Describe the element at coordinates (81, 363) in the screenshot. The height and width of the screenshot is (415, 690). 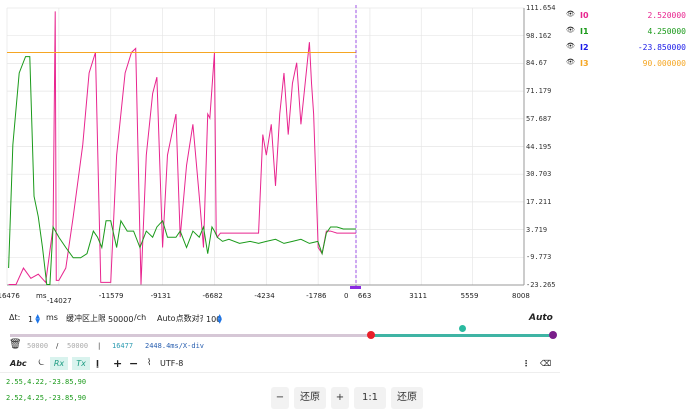
I see `tx-toggle: Tx` at that location.